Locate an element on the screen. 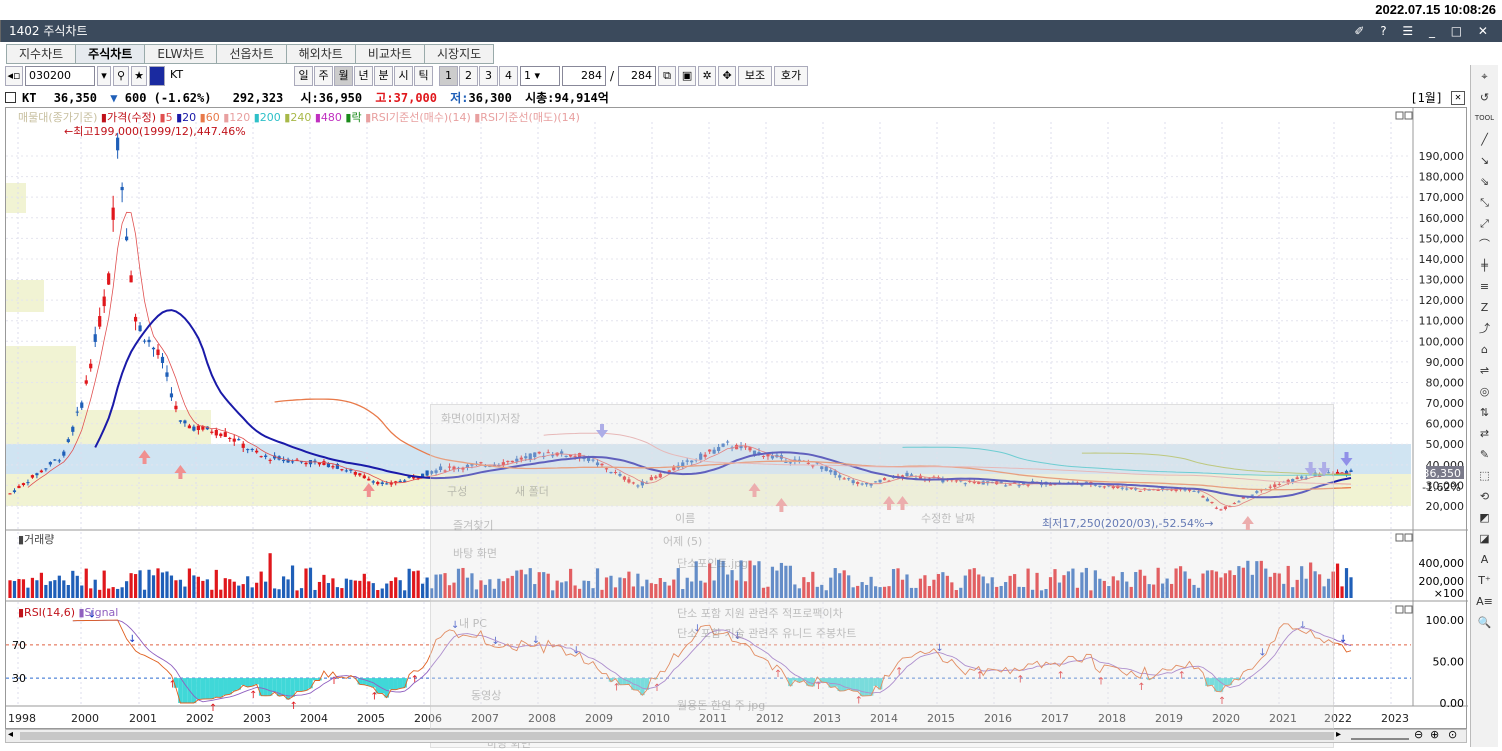 The image size is (1502, 751). period-button-4: 분 is located at coordinates (383, 76).